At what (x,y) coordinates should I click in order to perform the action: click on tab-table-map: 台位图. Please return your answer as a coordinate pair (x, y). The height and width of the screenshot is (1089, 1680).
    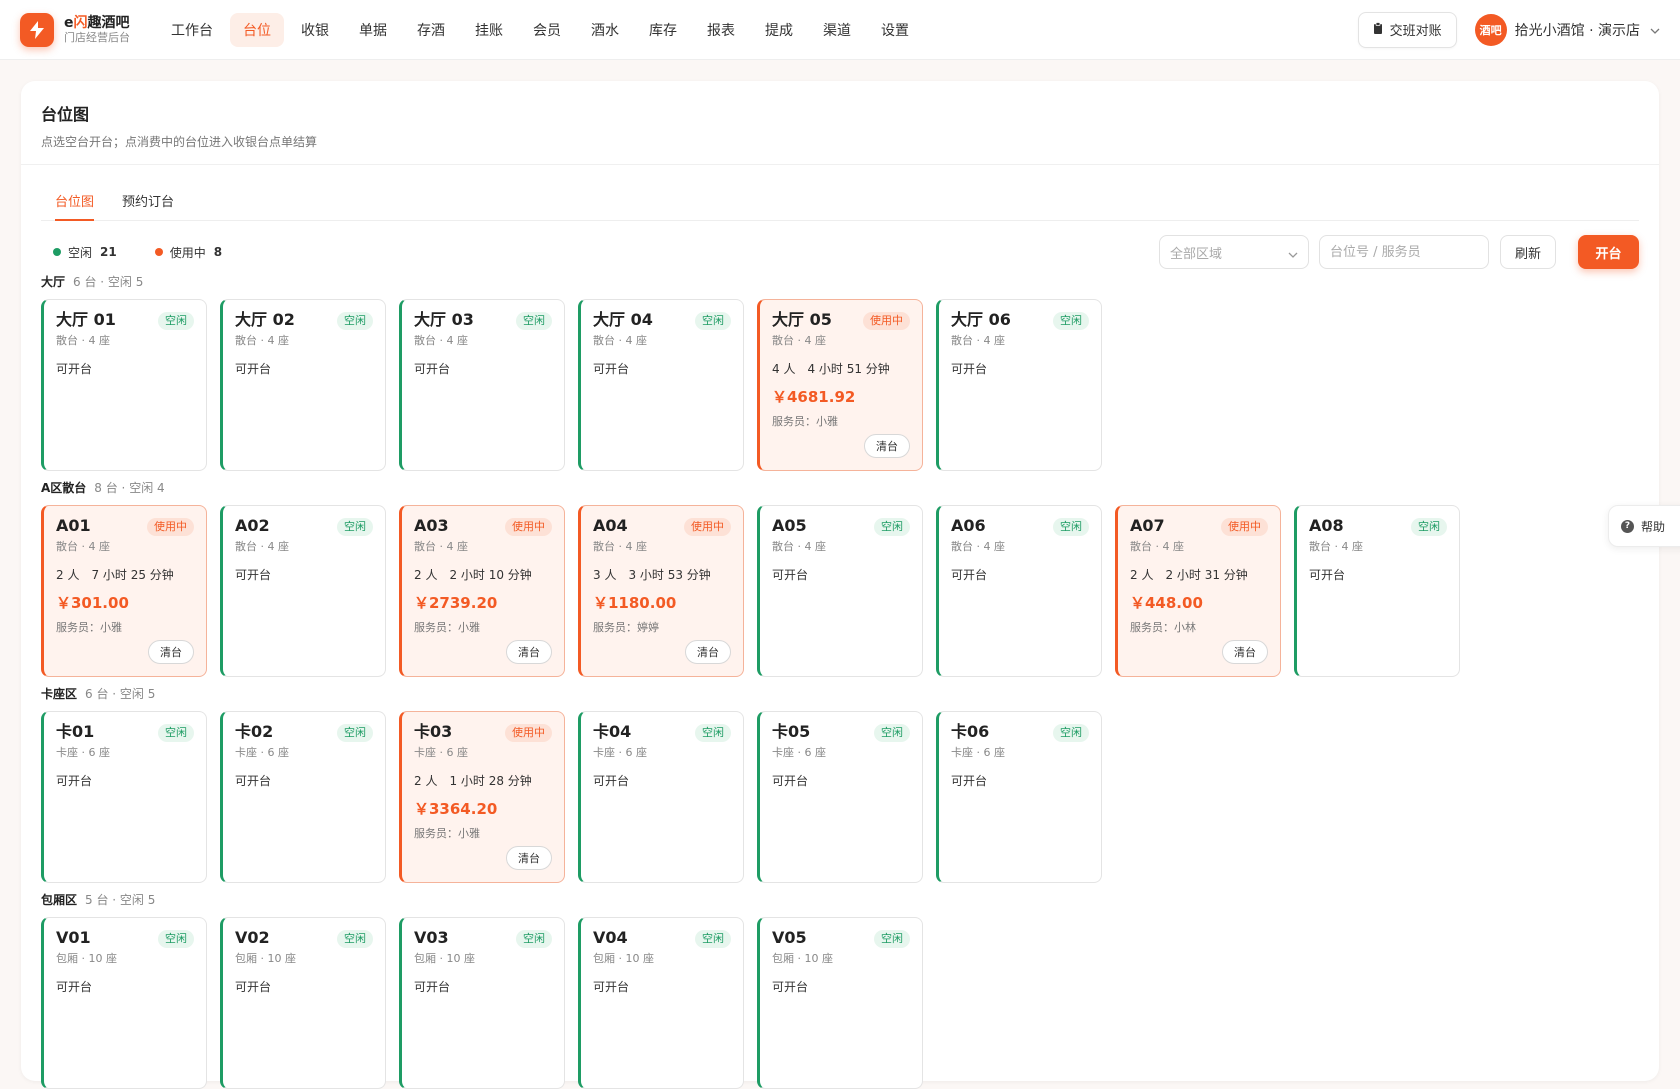
    Looking at the image, I should click on (75, 206).